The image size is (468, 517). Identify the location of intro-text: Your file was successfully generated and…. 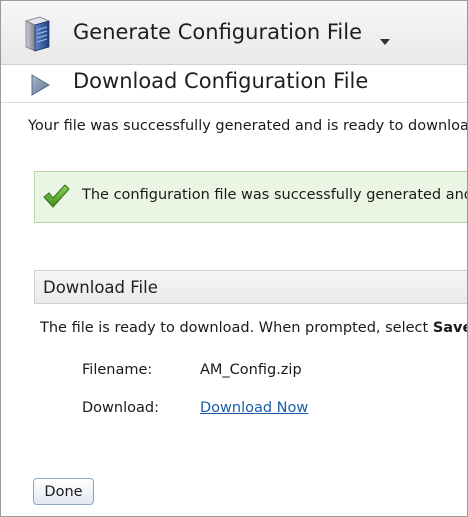
(248, 126).